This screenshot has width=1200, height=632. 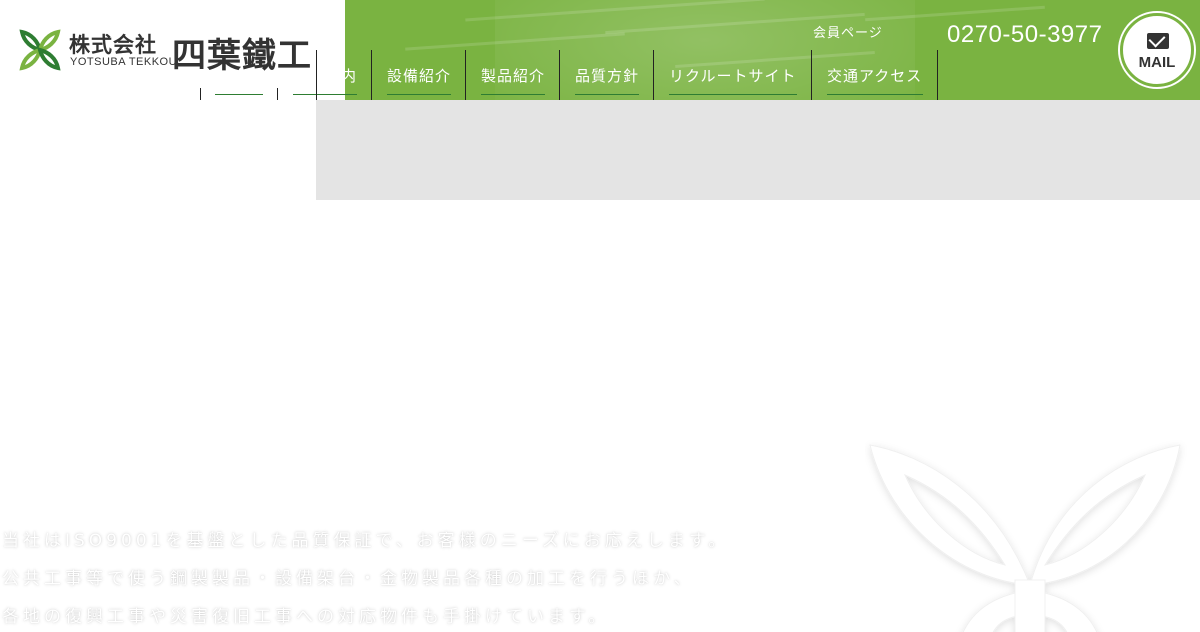 I want to click on clover-watermark-icon, so click(x=1025, y=538).